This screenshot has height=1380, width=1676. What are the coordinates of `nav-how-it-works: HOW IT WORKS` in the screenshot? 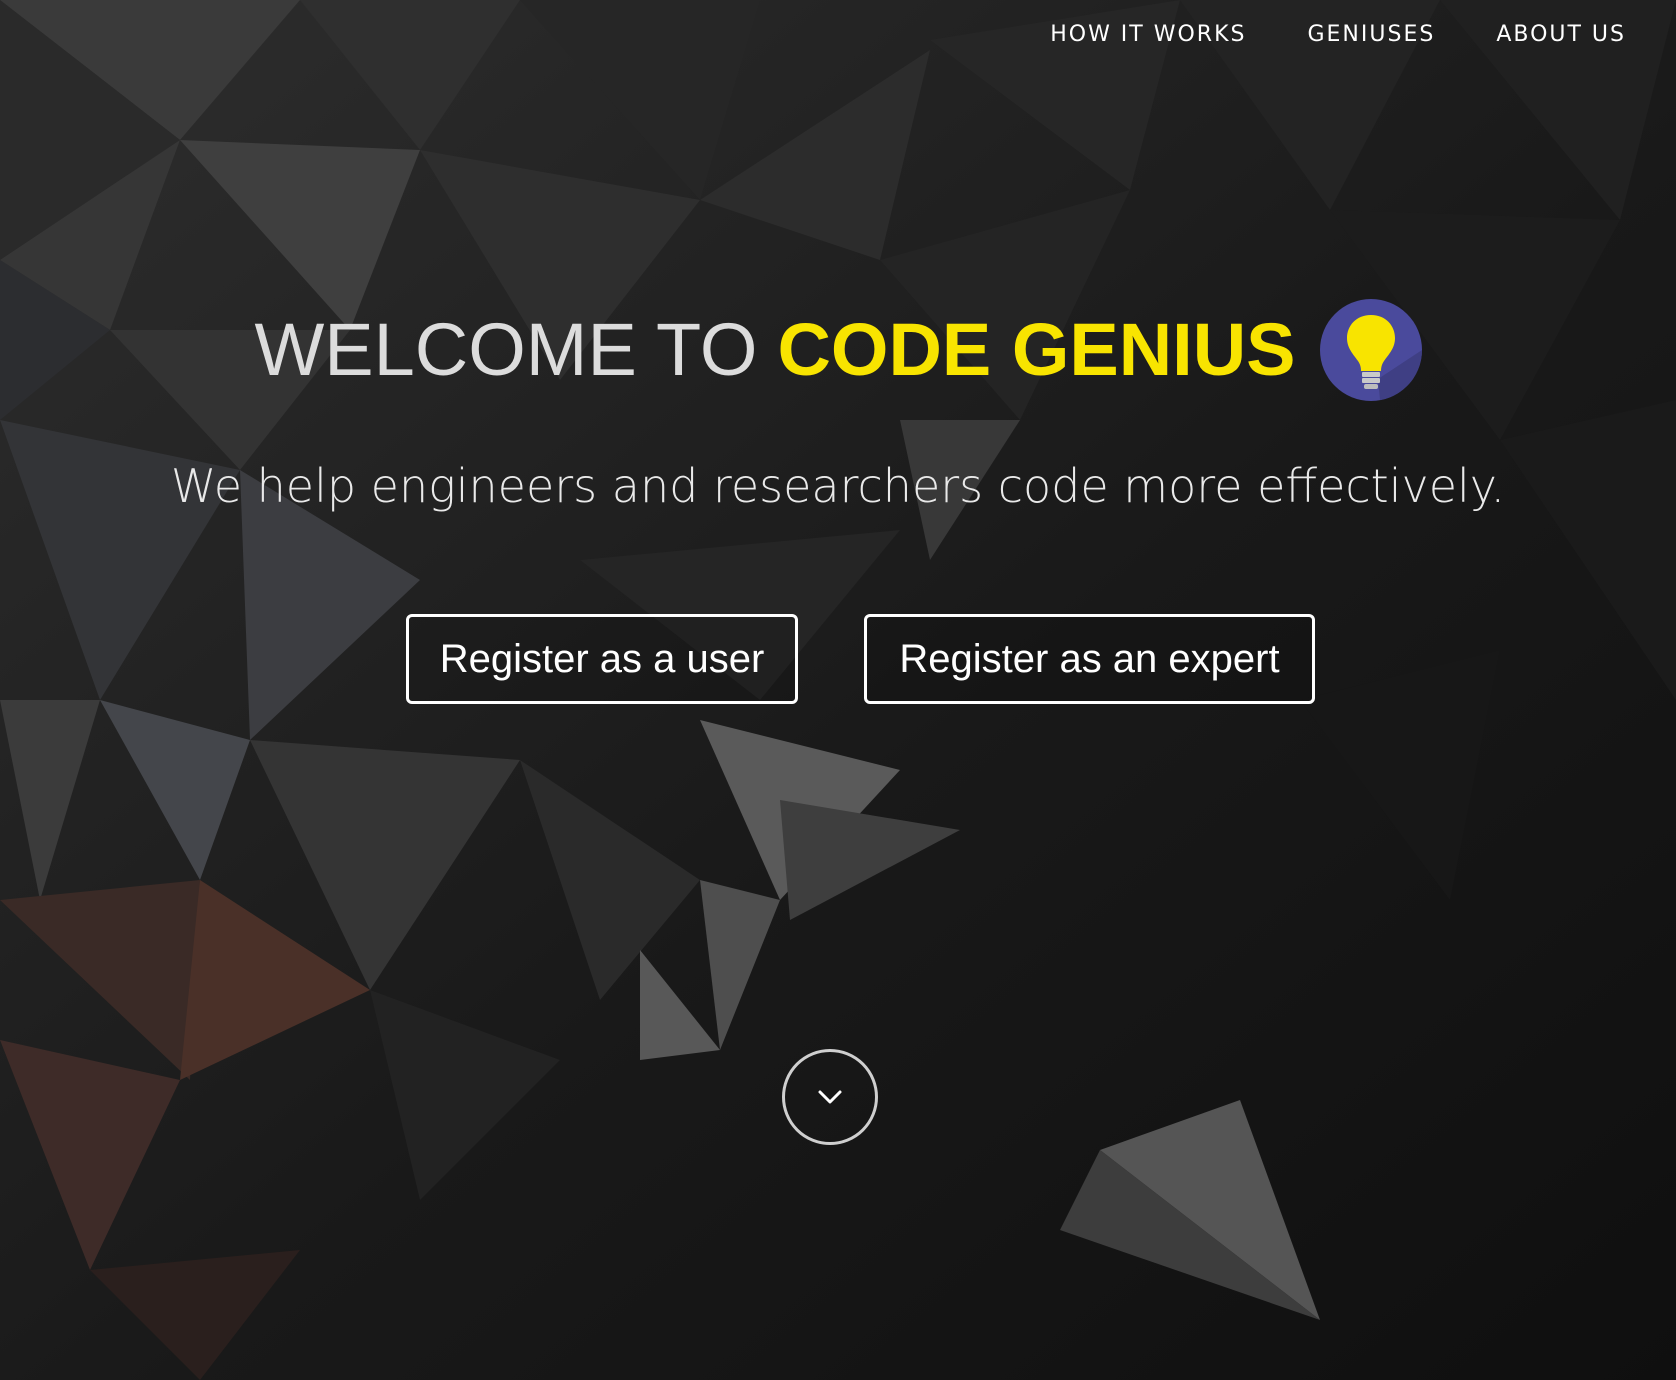 It's located at (1148, 35).